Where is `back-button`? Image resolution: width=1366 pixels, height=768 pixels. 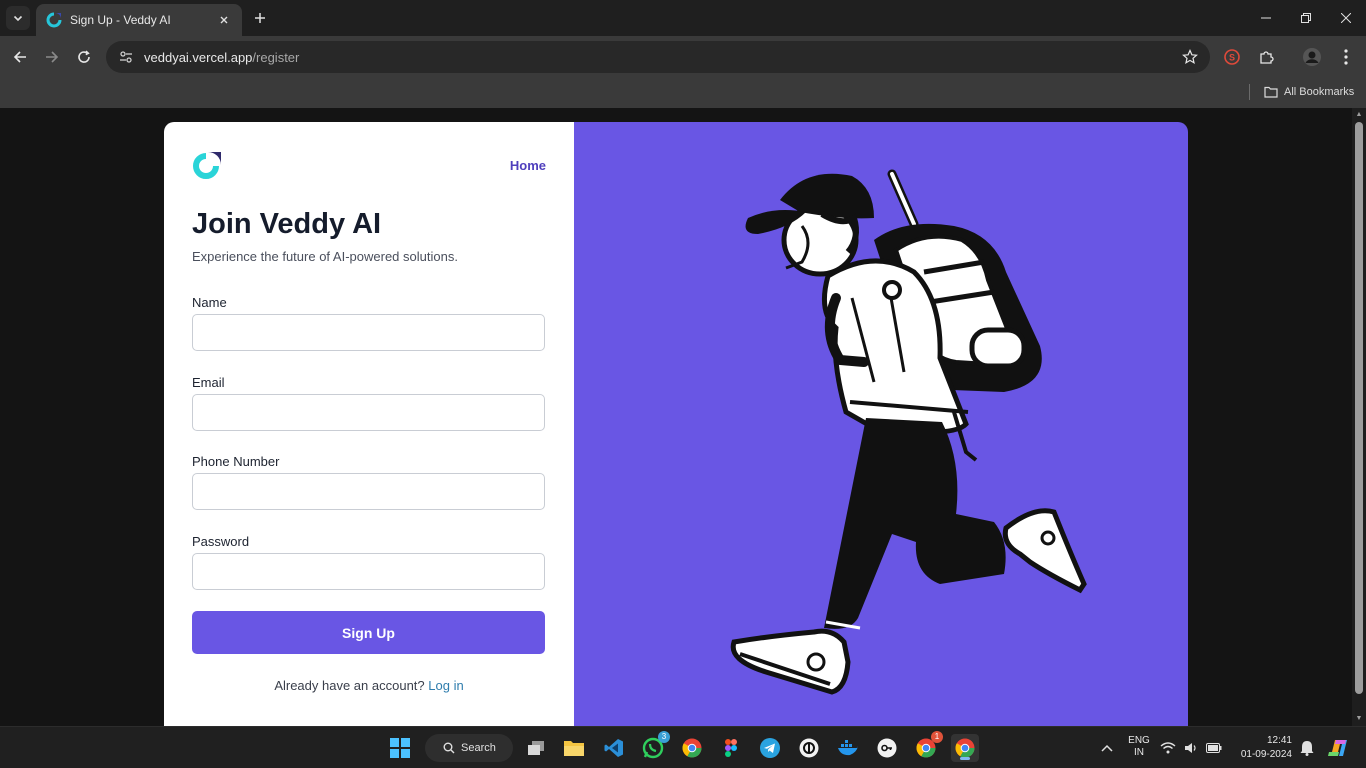 back-button is located at coordinates (20, 57).